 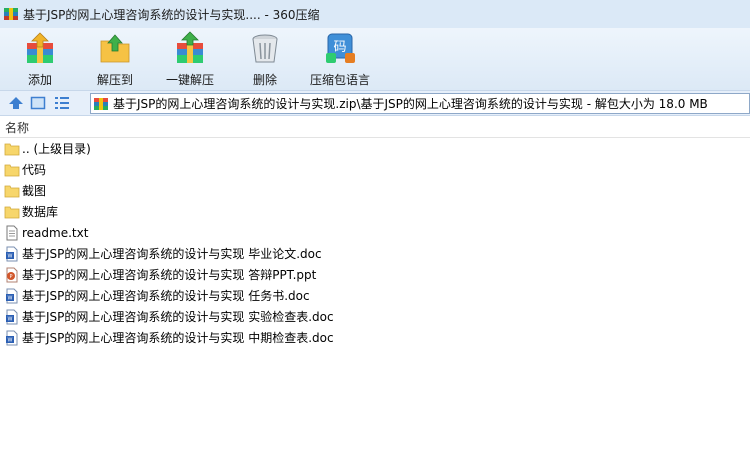 I want to click on folder-row: .. (上级目录), so click(x=375, y=148).